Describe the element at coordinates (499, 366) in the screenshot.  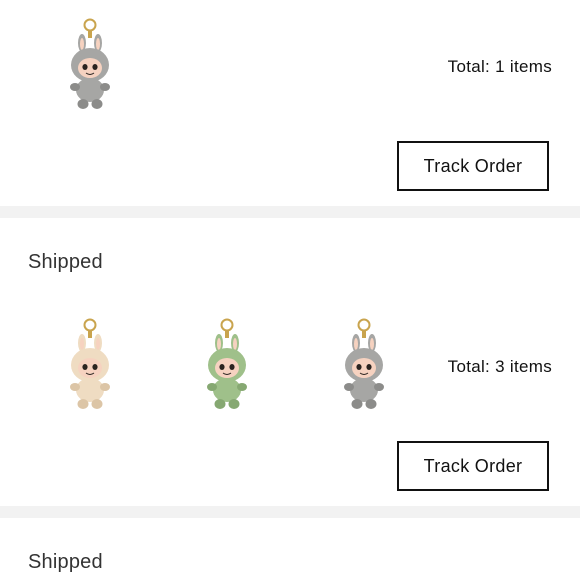
I see `order-total: Total: 3 items` at that location.